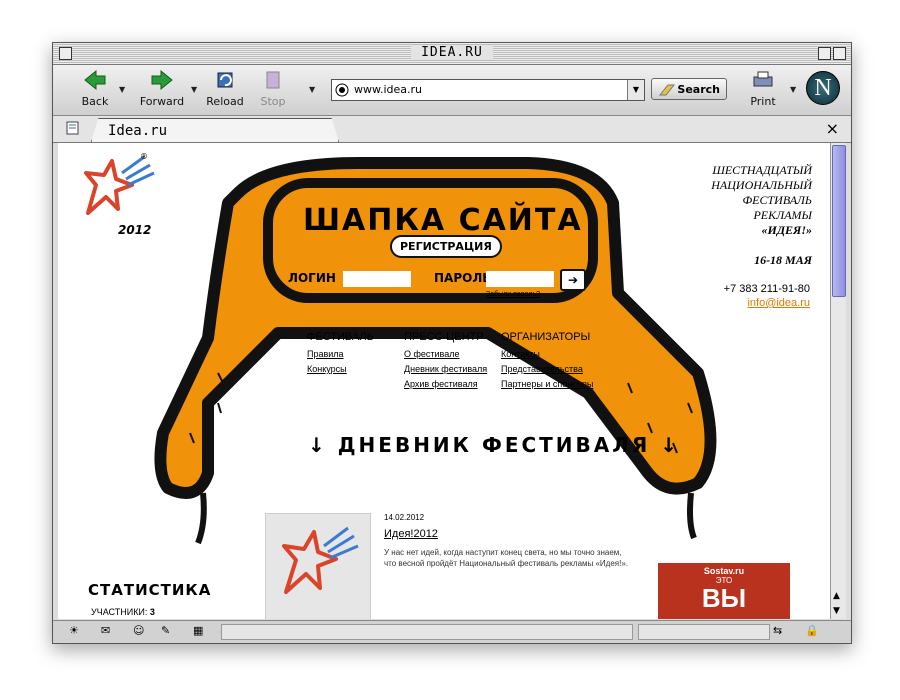 This screenshot has height=700, width=900. I want to click on vertical-scrollbar: ▲ ▼, so click(838, 381).